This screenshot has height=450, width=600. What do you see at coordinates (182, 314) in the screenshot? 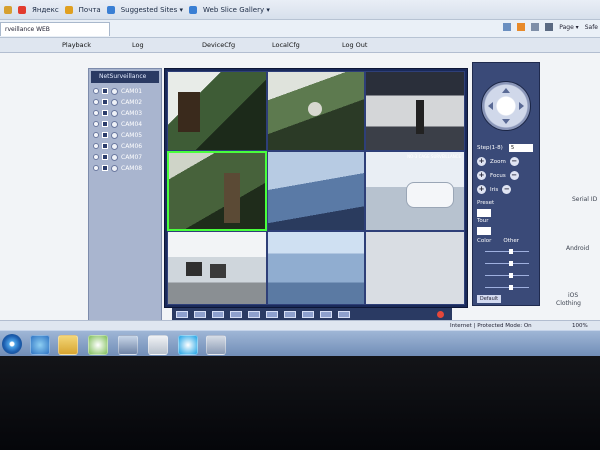
I see `fullscreen-icon` at bounding box center [182, 314].